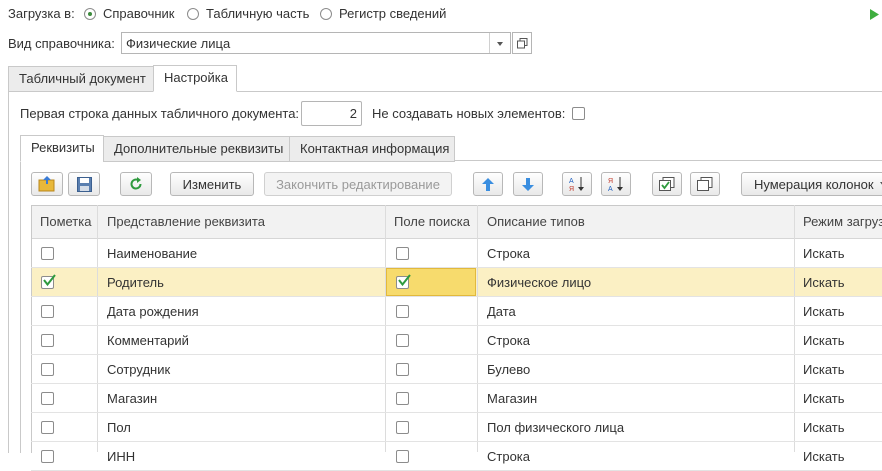 Image resolution: width=882 pixels, height=471 pixels. I want to click on attribute-name: Магазин, so click(132, 398).